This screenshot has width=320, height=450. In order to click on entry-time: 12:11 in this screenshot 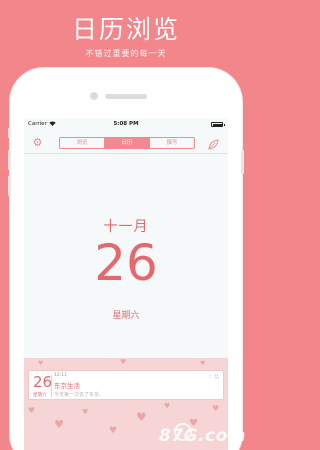, I will do `click(60, 375)`.